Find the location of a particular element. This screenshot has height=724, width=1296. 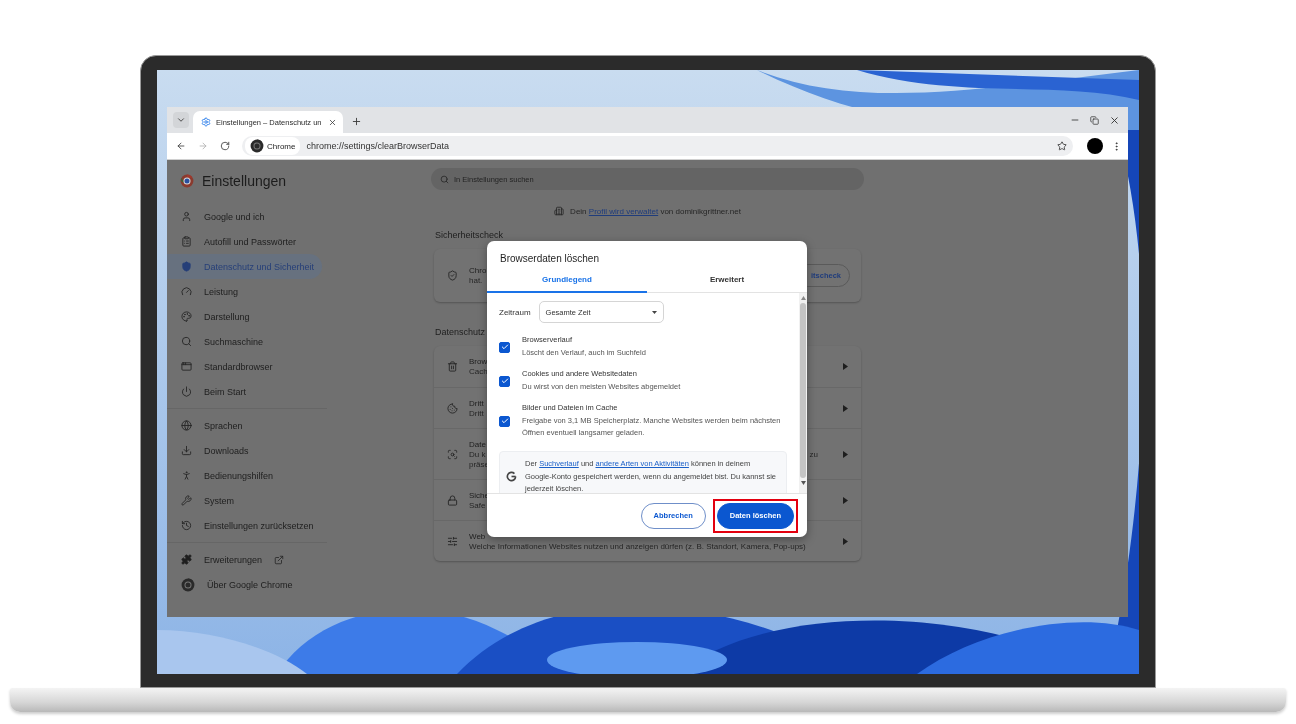

gauge-icon is located at coordinates (186, 291).